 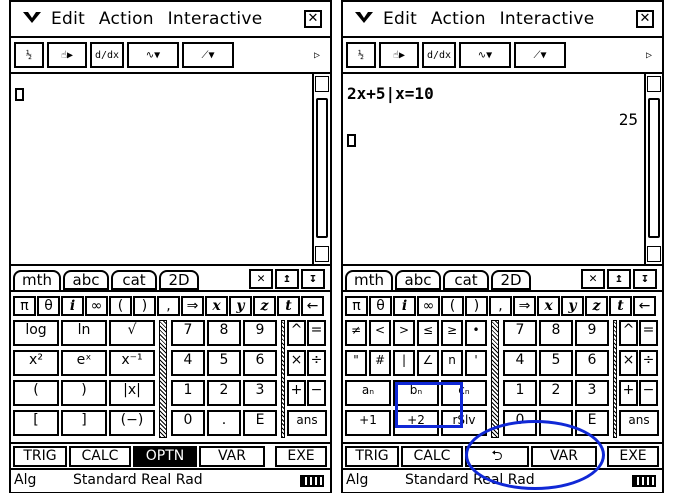 I want to click on function-key: |x|, so click(x=132, y=393).